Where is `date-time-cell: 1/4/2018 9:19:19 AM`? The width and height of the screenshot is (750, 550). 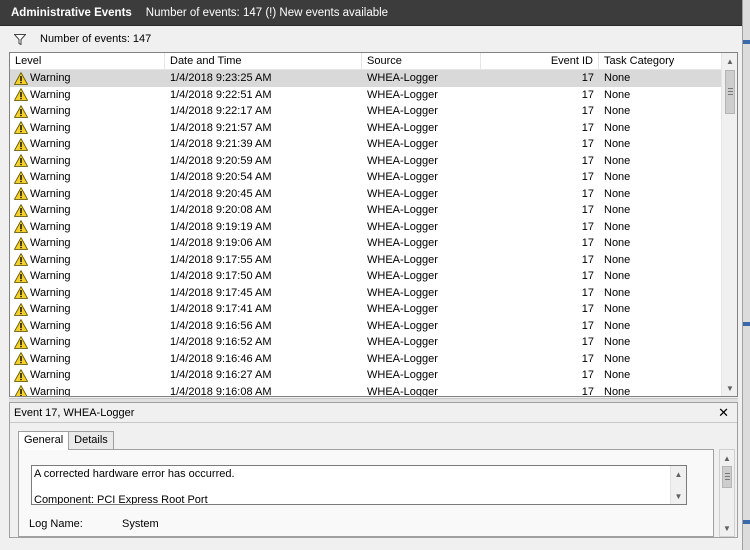
date-time-cell: 1/4/2018 9:19:19 AM is located at coordinates (221, 226).